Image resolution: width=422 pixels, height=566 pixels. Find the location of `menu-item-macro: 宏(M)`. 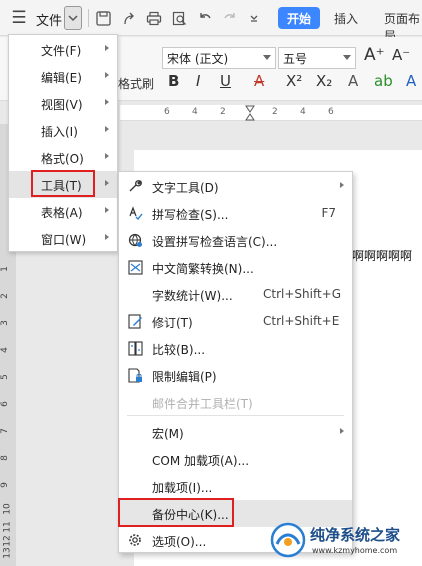

menu-item-macro: 宏(M) is located at coordinates (235, 432).